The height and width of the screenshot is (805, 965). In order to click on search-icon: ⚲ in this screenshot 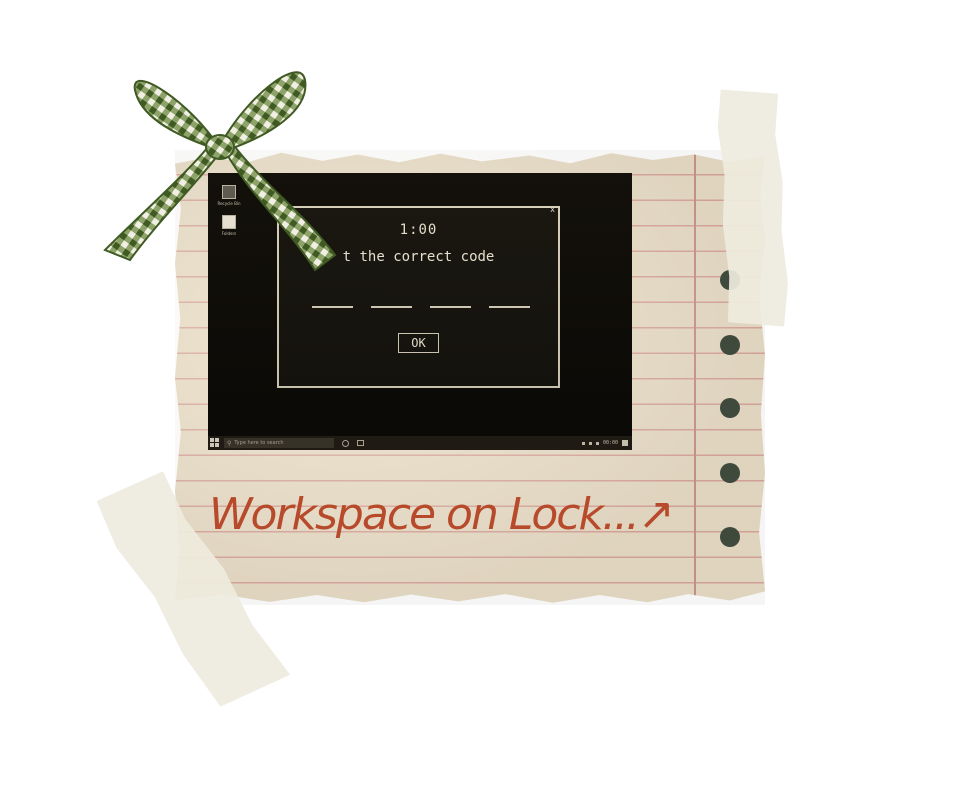, I will do `click(229, 443)`.